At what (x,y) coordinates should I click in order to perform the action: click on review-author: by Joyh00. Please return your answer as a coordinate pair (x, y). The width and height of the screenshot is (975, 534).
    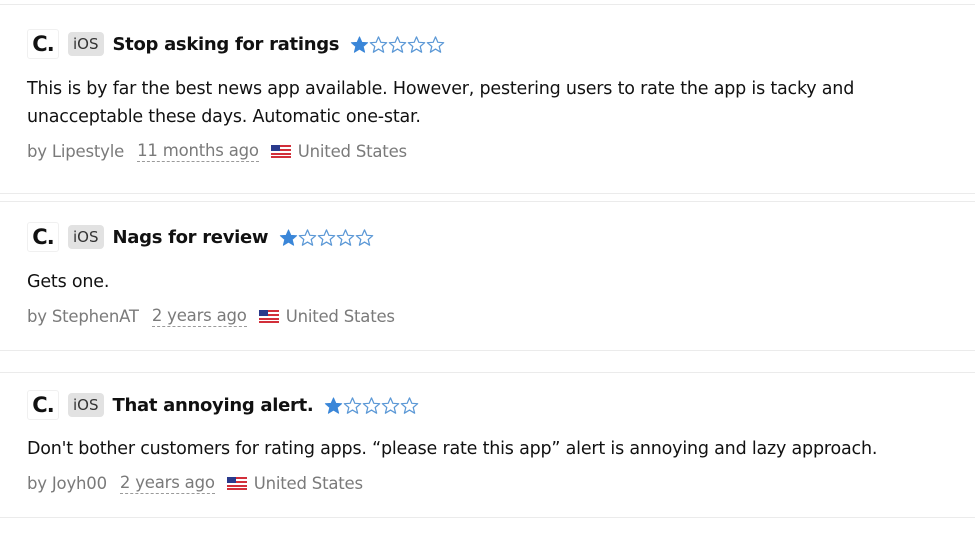
    Looking at the image, I should click on (67, 483).